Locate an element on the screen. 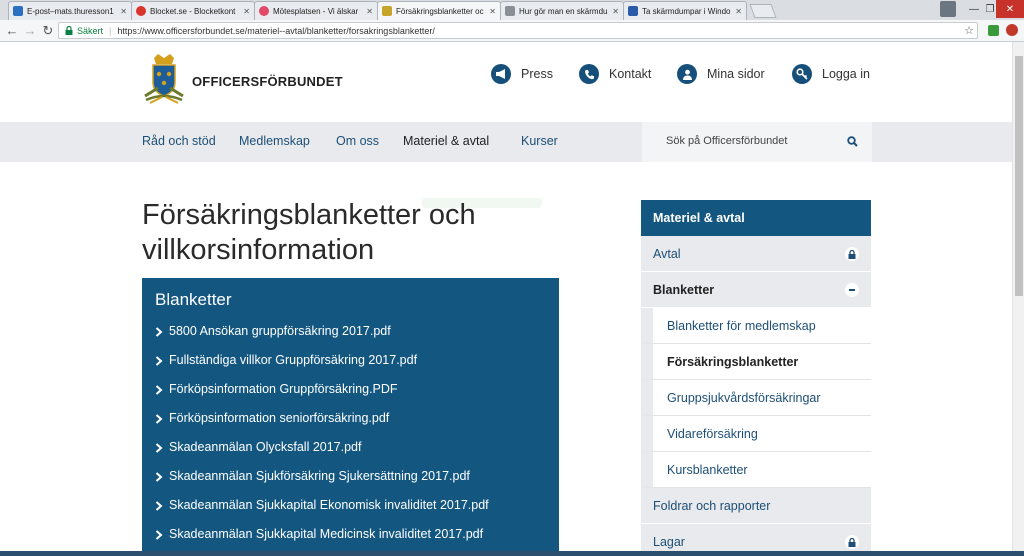  top-link-label: Press is located at coordinates (537, 74).